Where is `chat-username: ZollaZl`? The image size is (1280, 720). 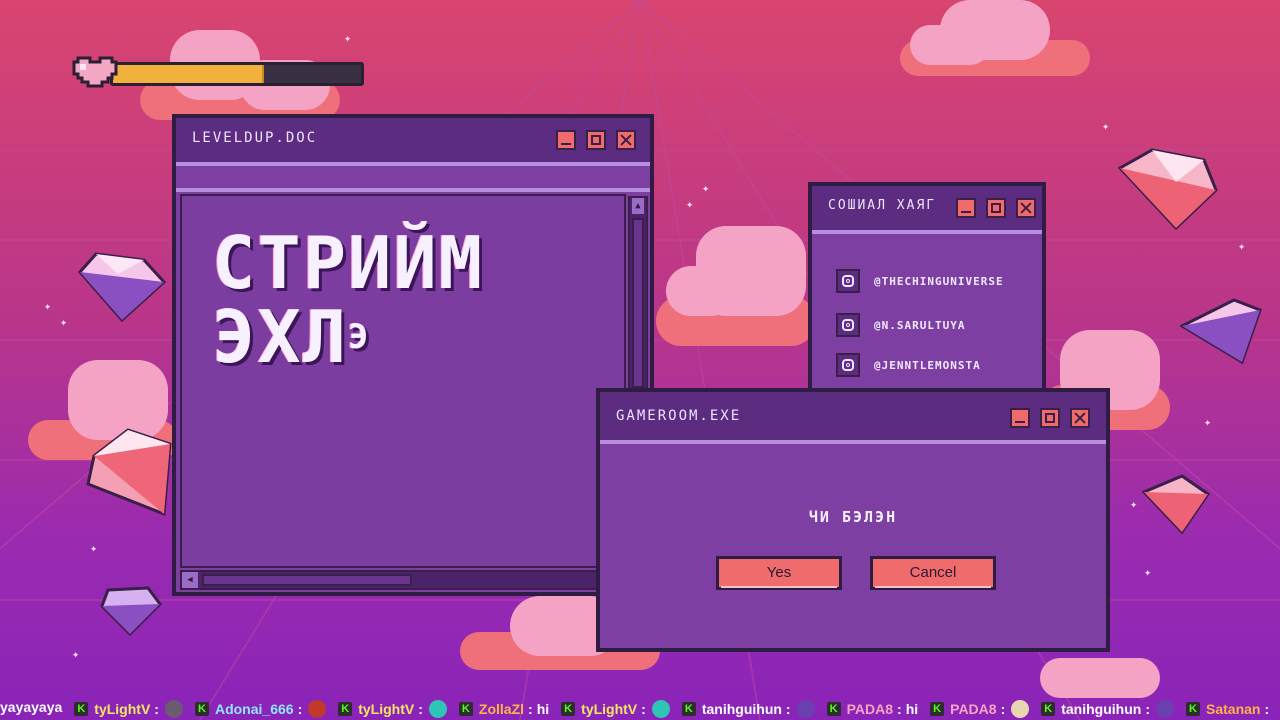
chat-username: ZollaZl is located at coordinates (501, 709).